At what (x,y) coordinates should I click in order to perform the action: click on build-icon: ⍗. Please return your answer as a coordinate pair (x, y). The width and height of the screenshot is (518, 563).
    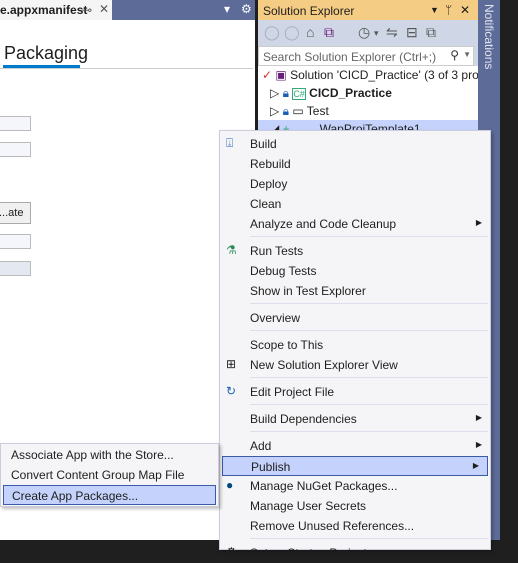
    Looking at the image, I should click on (230, 143).